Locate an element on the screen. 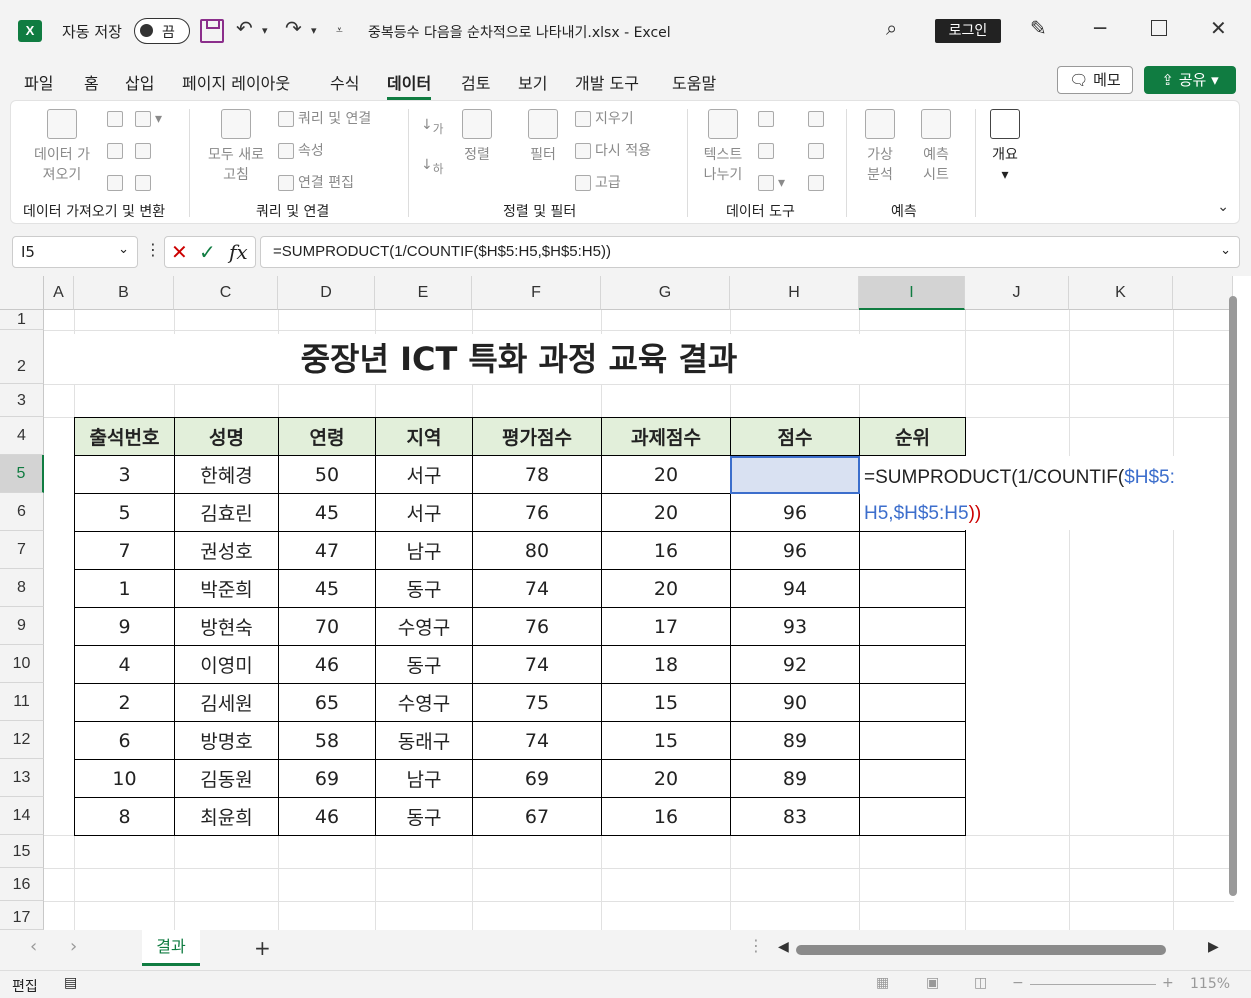  recent-sources-icon is located at coordinates (145, 151).